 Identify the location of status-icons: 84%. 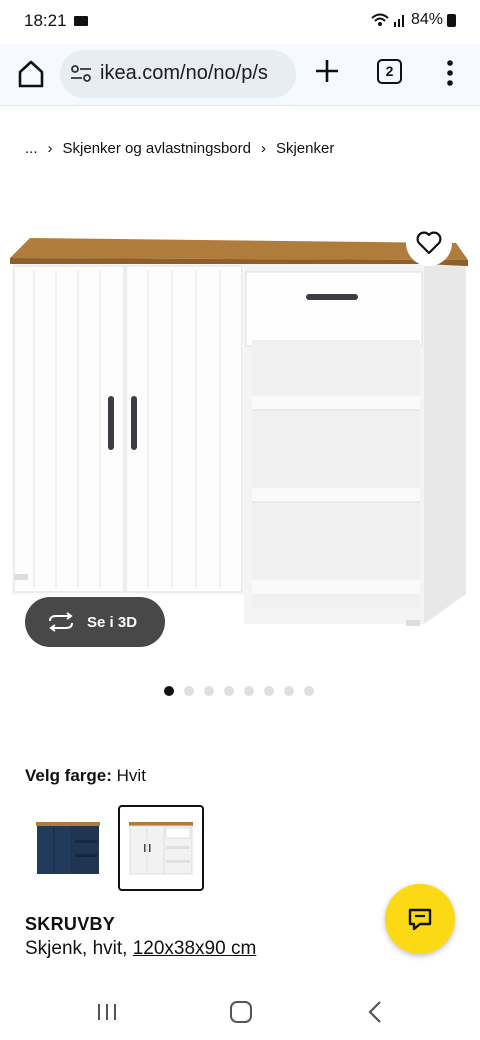
(413, 20).